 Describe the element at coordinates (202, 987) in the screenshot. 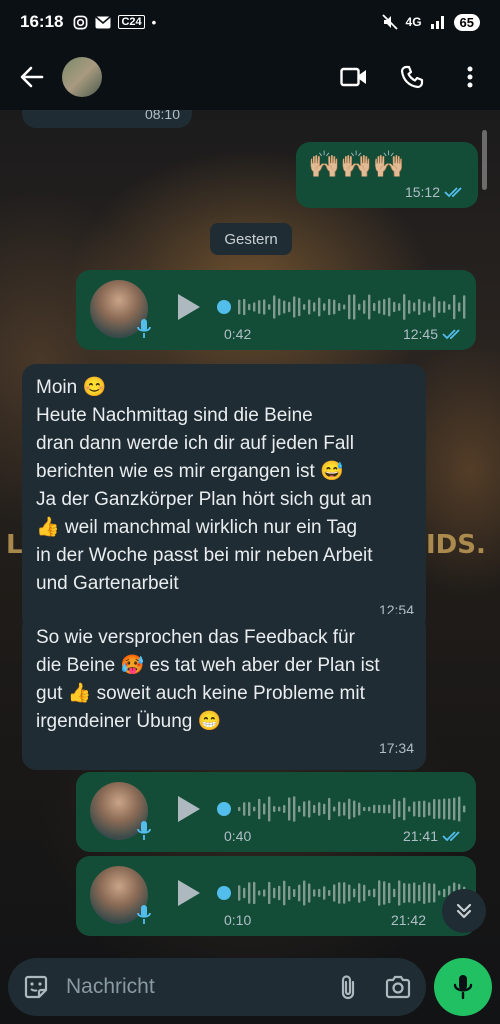

I see `message-input: Nachricht` at that location.